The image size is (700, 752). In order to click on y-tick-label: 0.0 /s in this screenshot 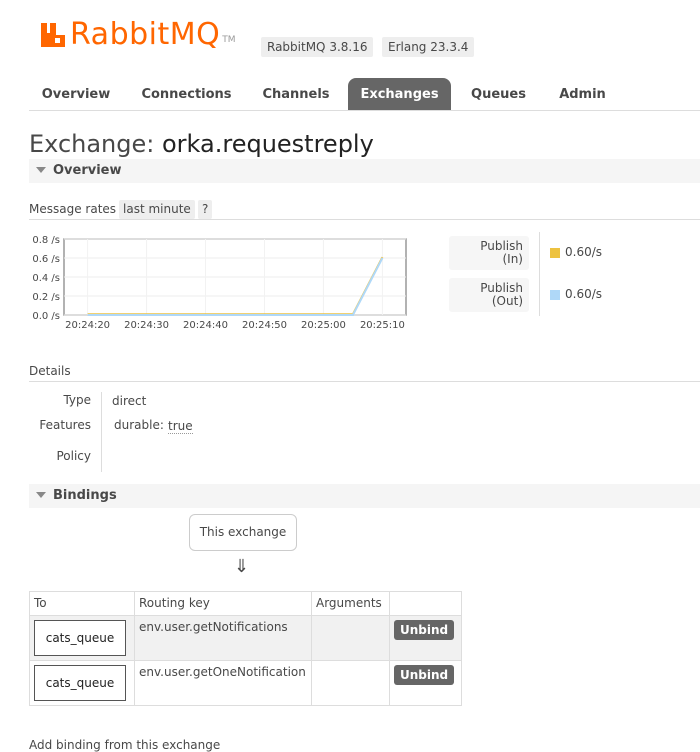, I will do `click(46, 316)`.